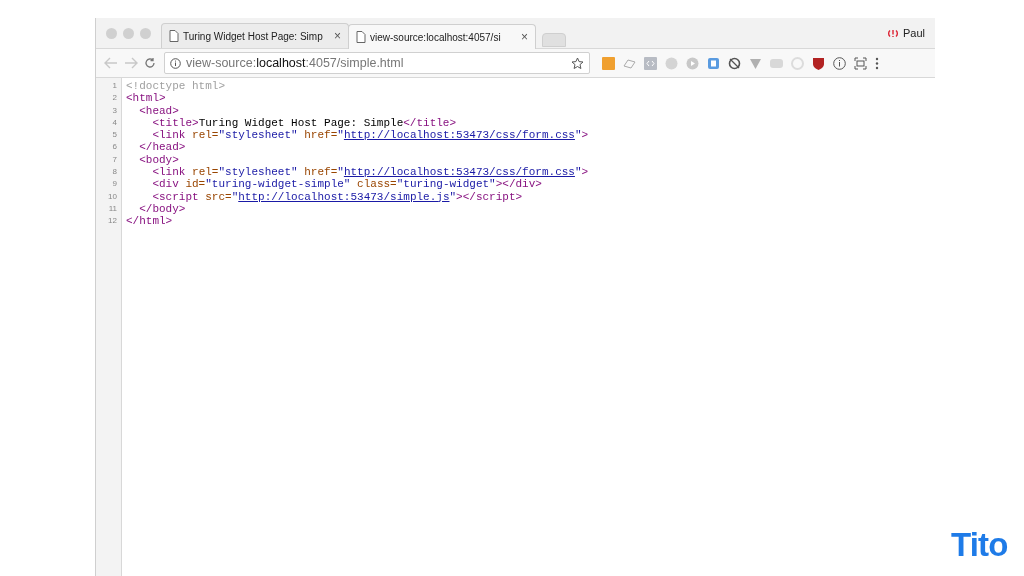  I want to click on html-tag: <div, so click(165, 184).